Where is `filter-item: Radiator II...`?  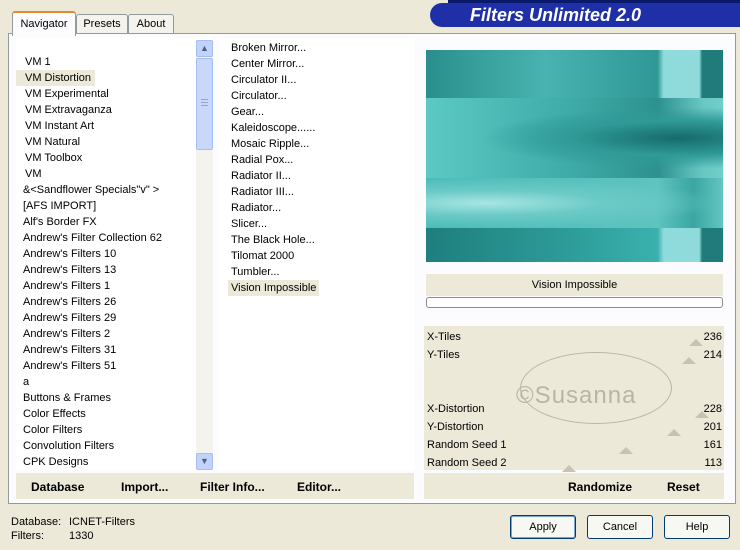
filter-item: Radiator II... is located at coordinates (261, 176).